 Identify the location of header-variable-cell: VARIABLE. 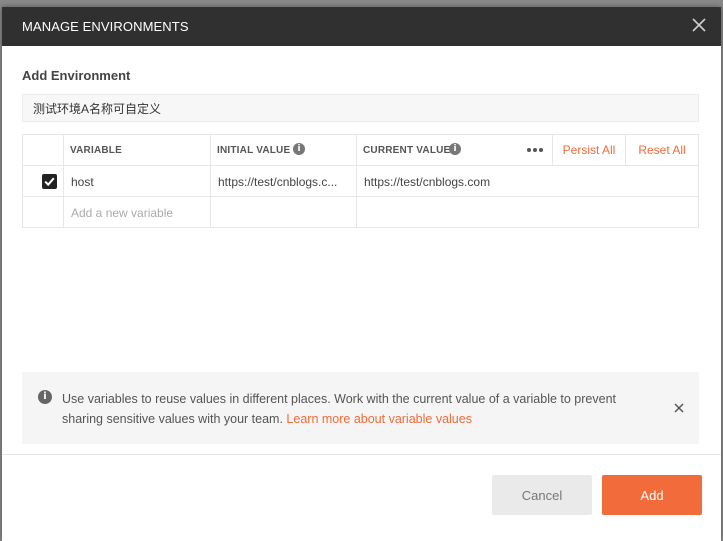
(137, 150).